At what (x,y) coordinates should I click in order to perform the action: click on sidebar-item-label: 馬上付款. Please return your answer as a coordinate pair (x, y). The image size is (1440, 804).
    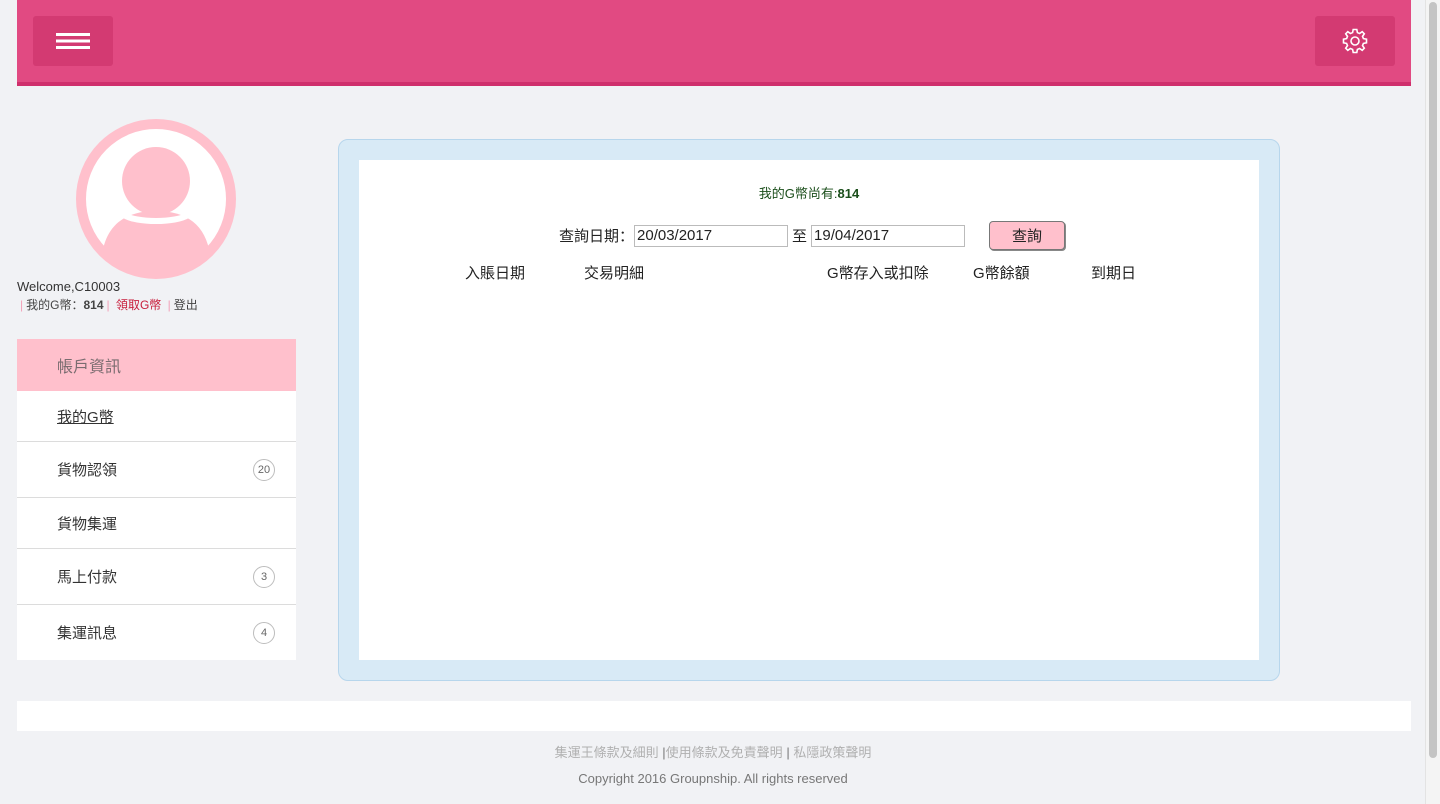
    Looking at the image, I should click on (87, 577).